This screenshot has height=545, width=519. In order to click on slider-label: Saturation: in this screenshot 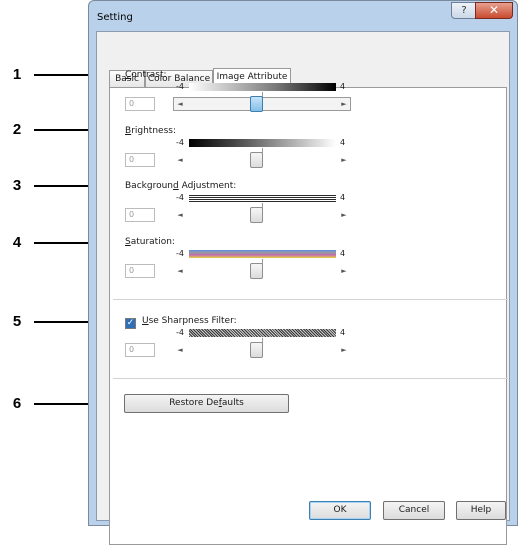, I will do `click(150, 242)`.